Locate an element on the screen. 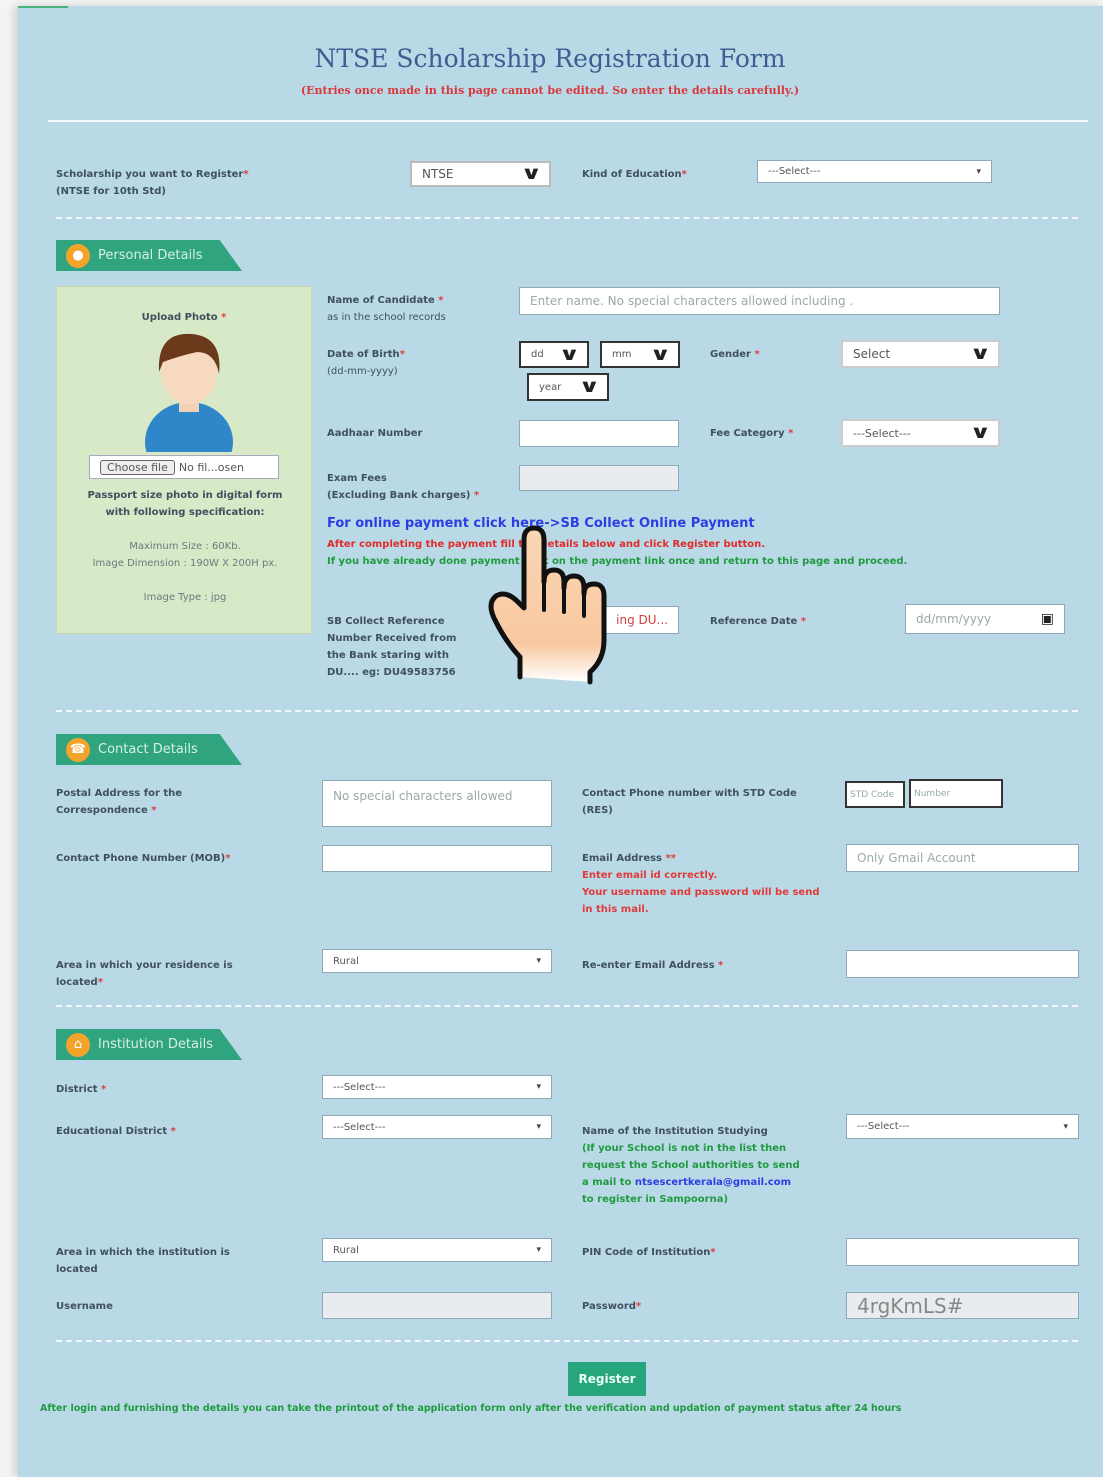 The height and width of the screenshot is (1477, 1103). aadhaar-label: Aadhaar Number is located at coordinates (375, 433).